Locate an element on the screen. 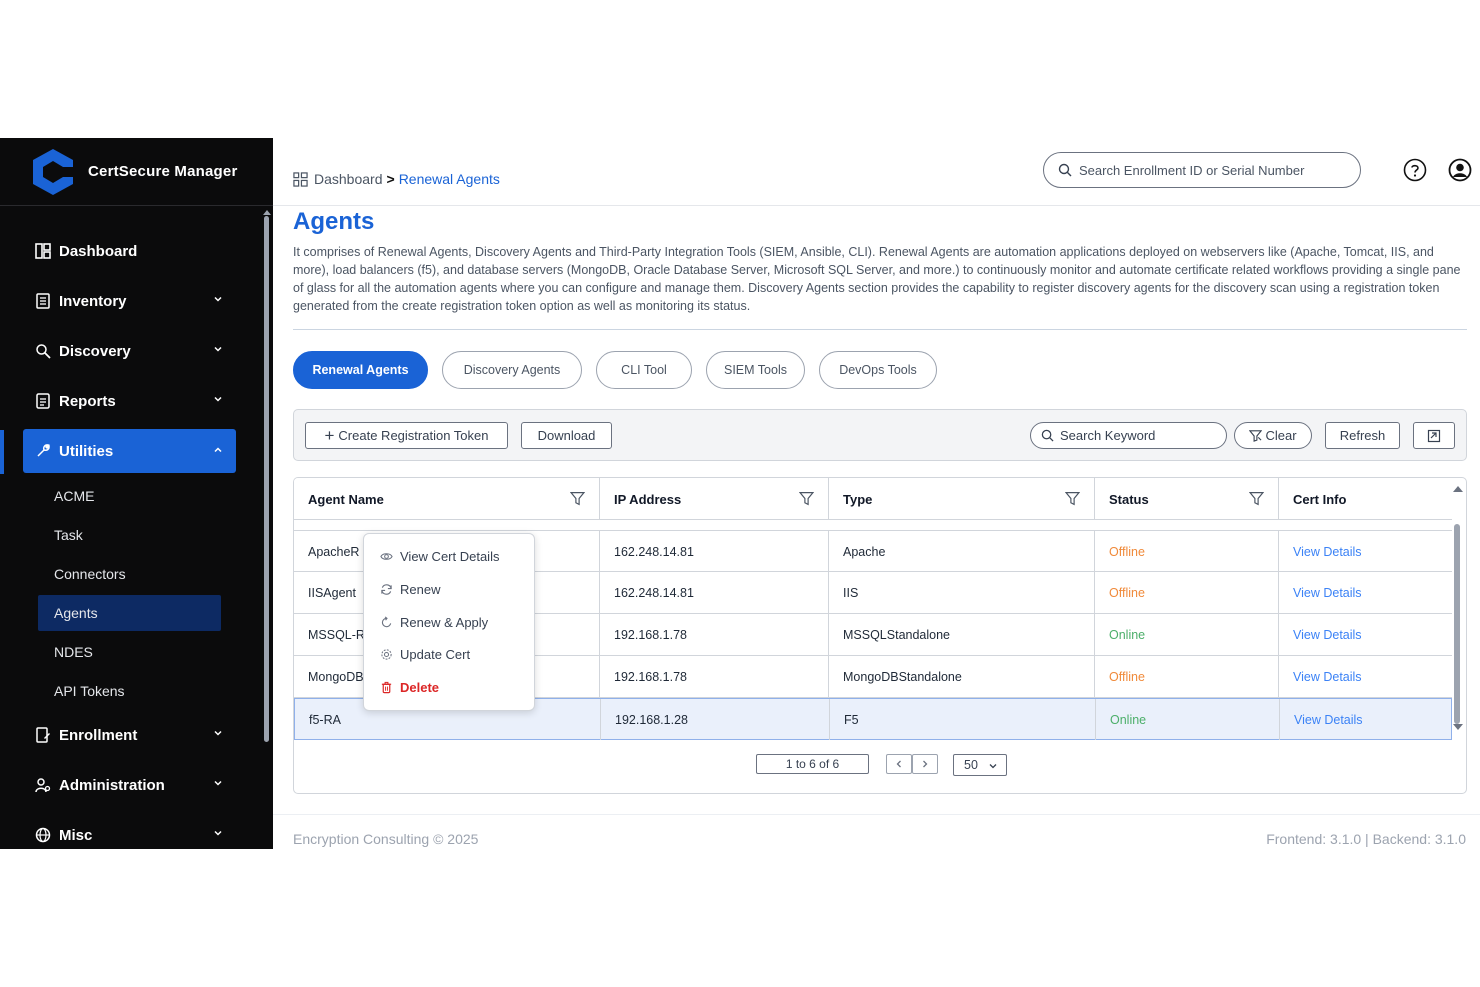 Image resolution: width=1480 pixels, height=987 pixels. sidebar-item-misc: Misc is located at coordinates (131, 829).